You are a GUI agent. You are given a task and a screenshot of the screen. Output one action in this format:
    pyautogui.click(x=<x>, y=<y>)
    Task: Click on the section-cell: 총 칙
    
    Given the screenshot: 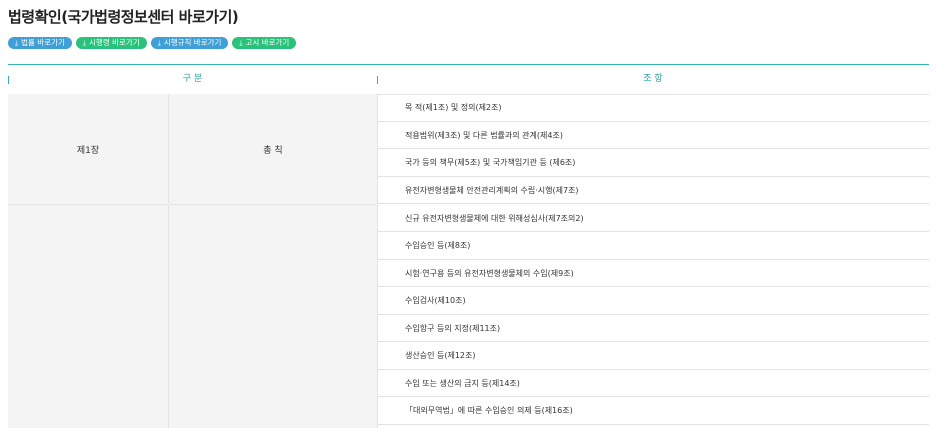 What is the action you would take?
    pyautogui.click(x=273, y=149)
    